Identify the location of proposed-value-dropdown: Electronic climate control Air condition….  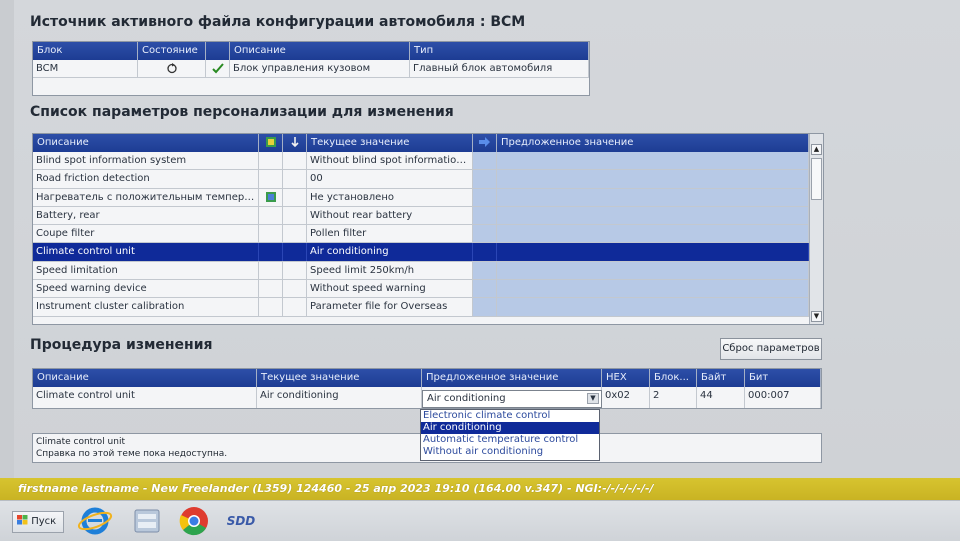
(510, 435).